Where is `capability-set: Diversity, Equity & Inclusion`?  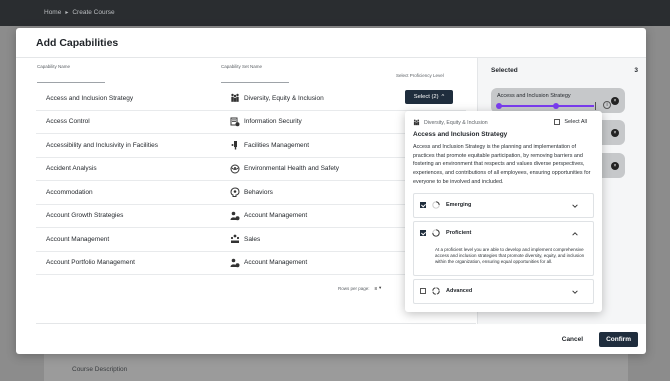 capability-set: Diversity, Equity & Inclusion is located at coordinates (277, 98).